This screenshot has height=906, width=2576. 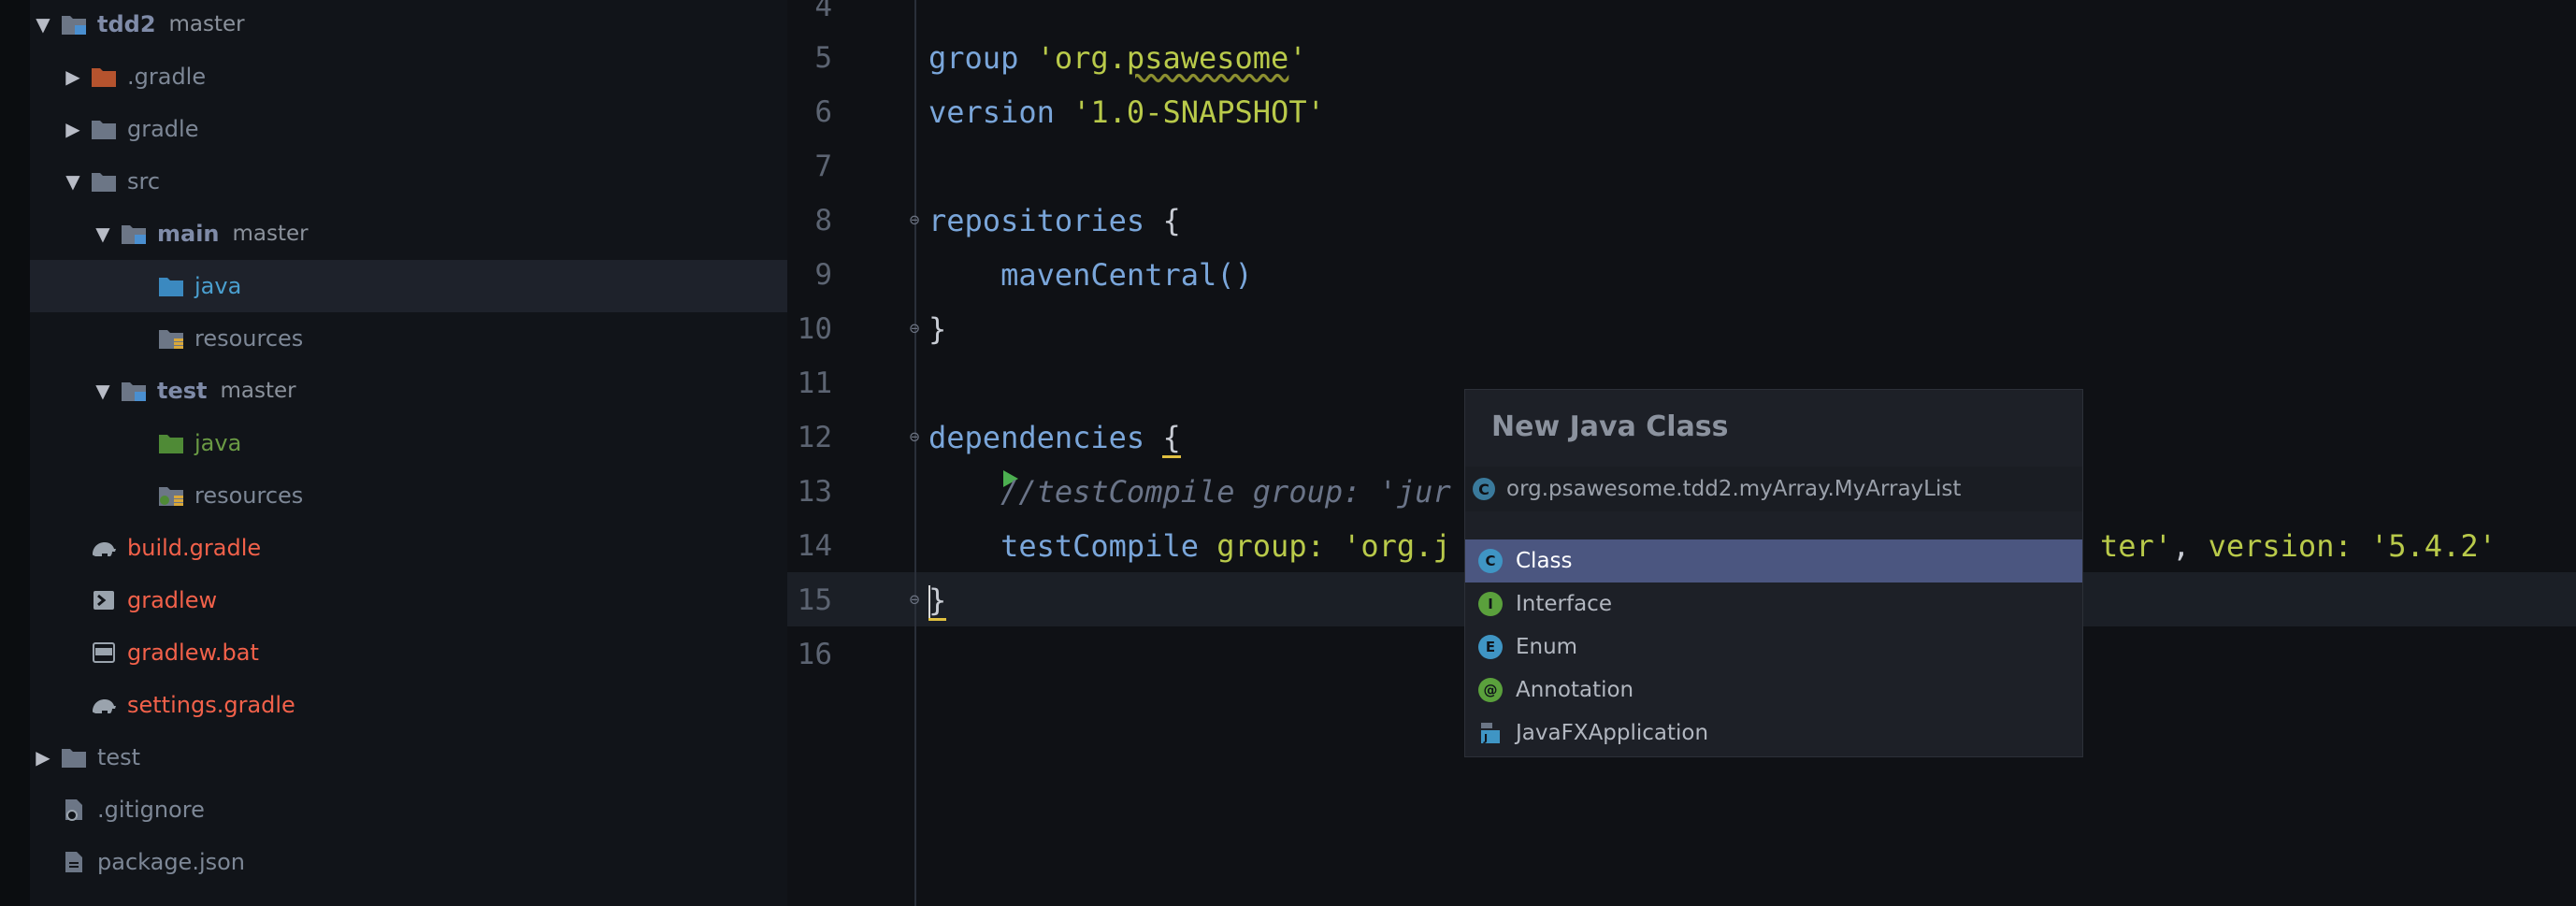 I want to click on tree-item-settings-gradle: settings.gradle, so click(x=409, y=705).